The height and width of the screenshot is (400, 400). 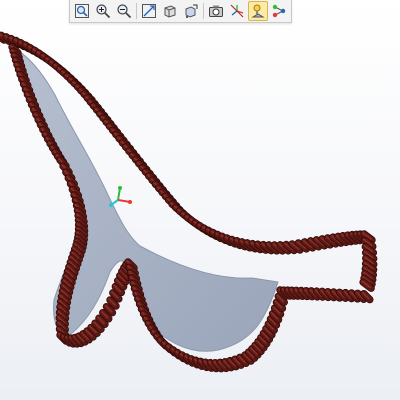 I want to click on axis-z-tip, so click(x=111, y=205).